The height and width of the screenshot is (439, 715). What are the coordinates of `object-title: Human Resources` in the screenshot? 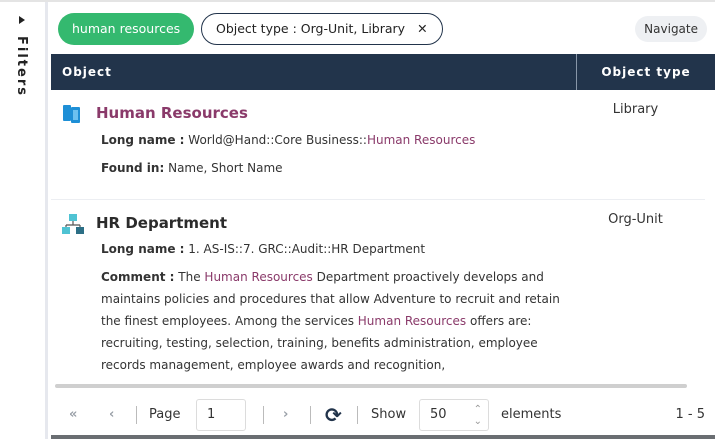 It's located at (172, 113).